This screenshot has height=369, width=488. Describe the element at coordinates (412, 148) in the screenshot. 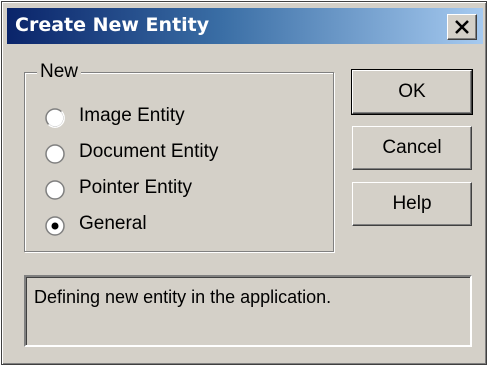

I see `cancel-button: Cancel` at that location.